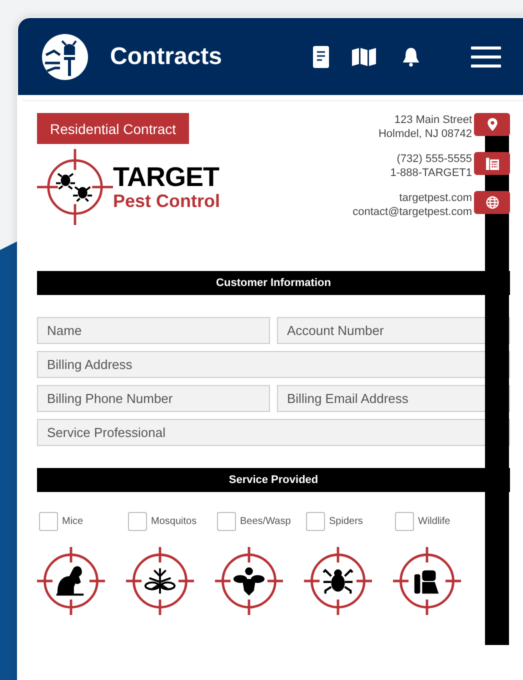 The height and width of the screenshot is (680, 523). What do you see at coordinates (273, 432) in the screenshot?
I see `input-field: Service Professional` at bounding box center [273, 432].